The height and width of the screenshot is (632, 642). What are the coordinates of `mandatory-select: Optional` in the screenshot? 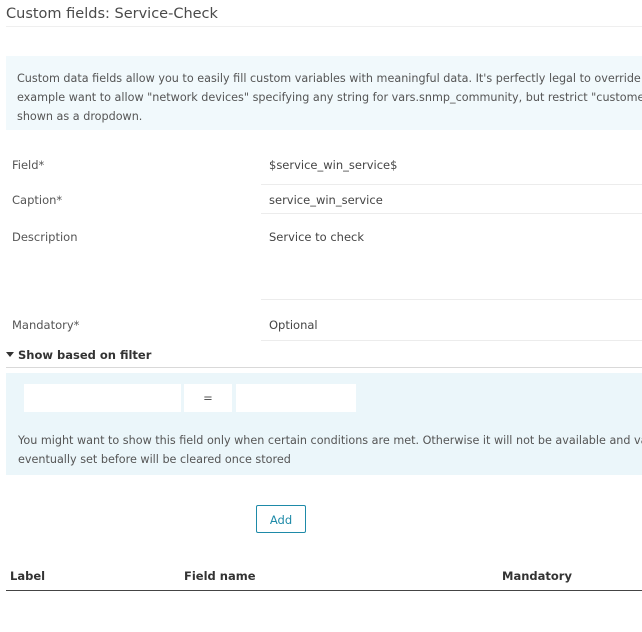 It's located at (451, 329).